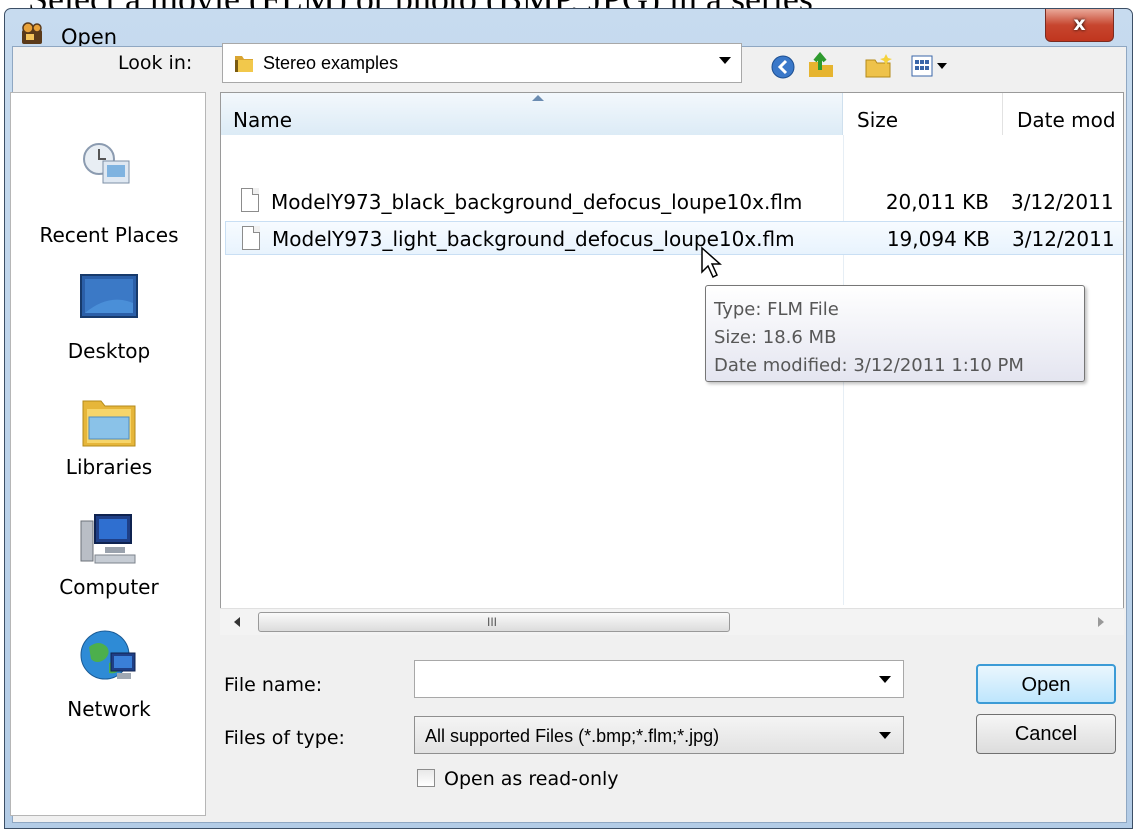 This screenshot has height=833, width=1138. Describe the element at coordinates (879, 66) in the screenshot. I see `new-folder-icon` at that location.